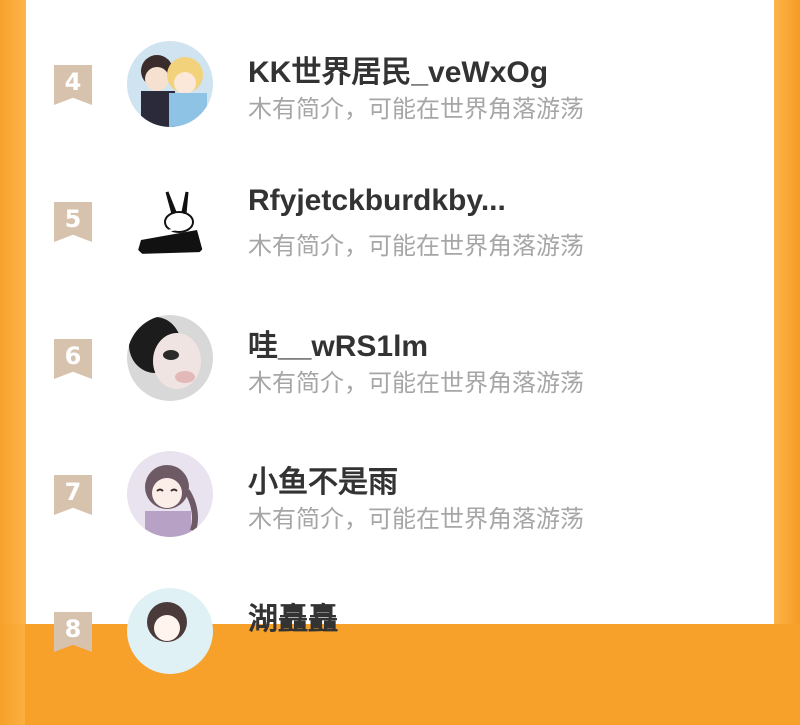 This screenshot has height=725, width=800. I want to click on anime-couple-avatar, so click(170, 84).